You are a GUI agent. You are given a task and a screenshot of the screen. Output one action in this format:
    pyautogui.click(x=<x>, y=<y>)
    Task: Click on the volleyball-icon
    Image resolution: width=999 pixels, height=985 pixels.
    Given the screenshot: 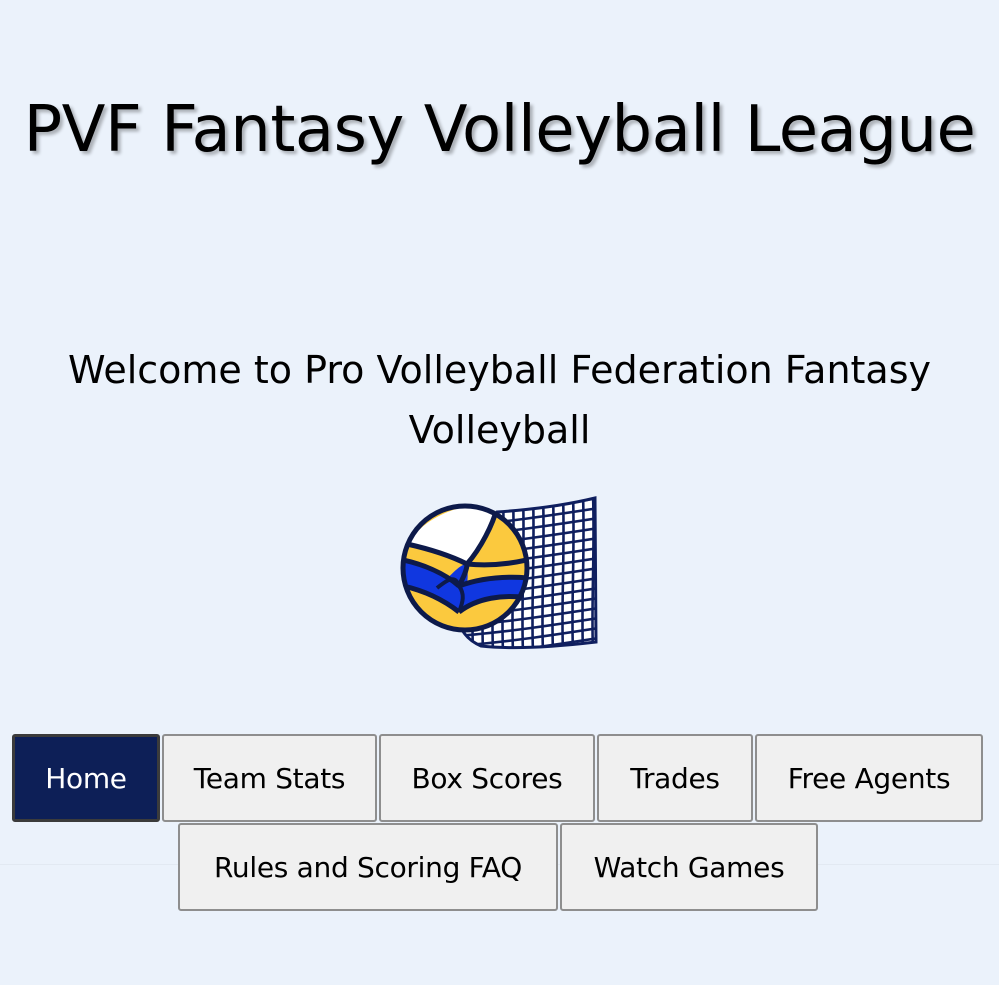 What is the action you would take?
    pyautogui.click(x=465, y=568)
    